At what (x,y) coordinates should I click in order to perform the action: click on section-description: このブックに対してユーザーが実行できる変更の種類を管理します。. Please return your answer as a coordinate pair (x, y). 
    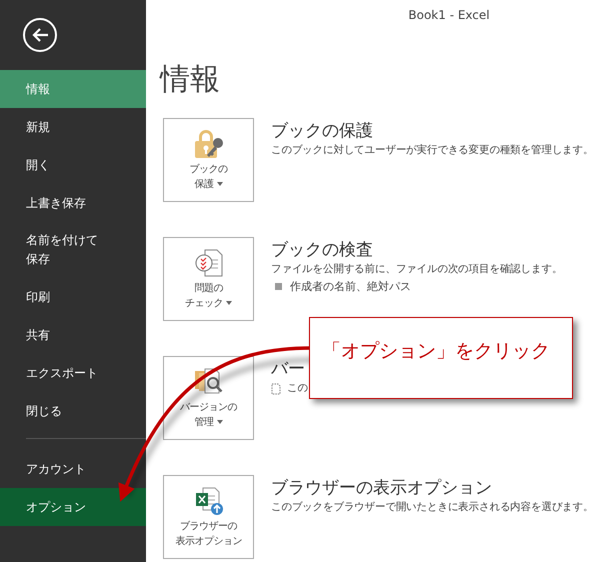
    Looking at the image, I should click on (432, 150).